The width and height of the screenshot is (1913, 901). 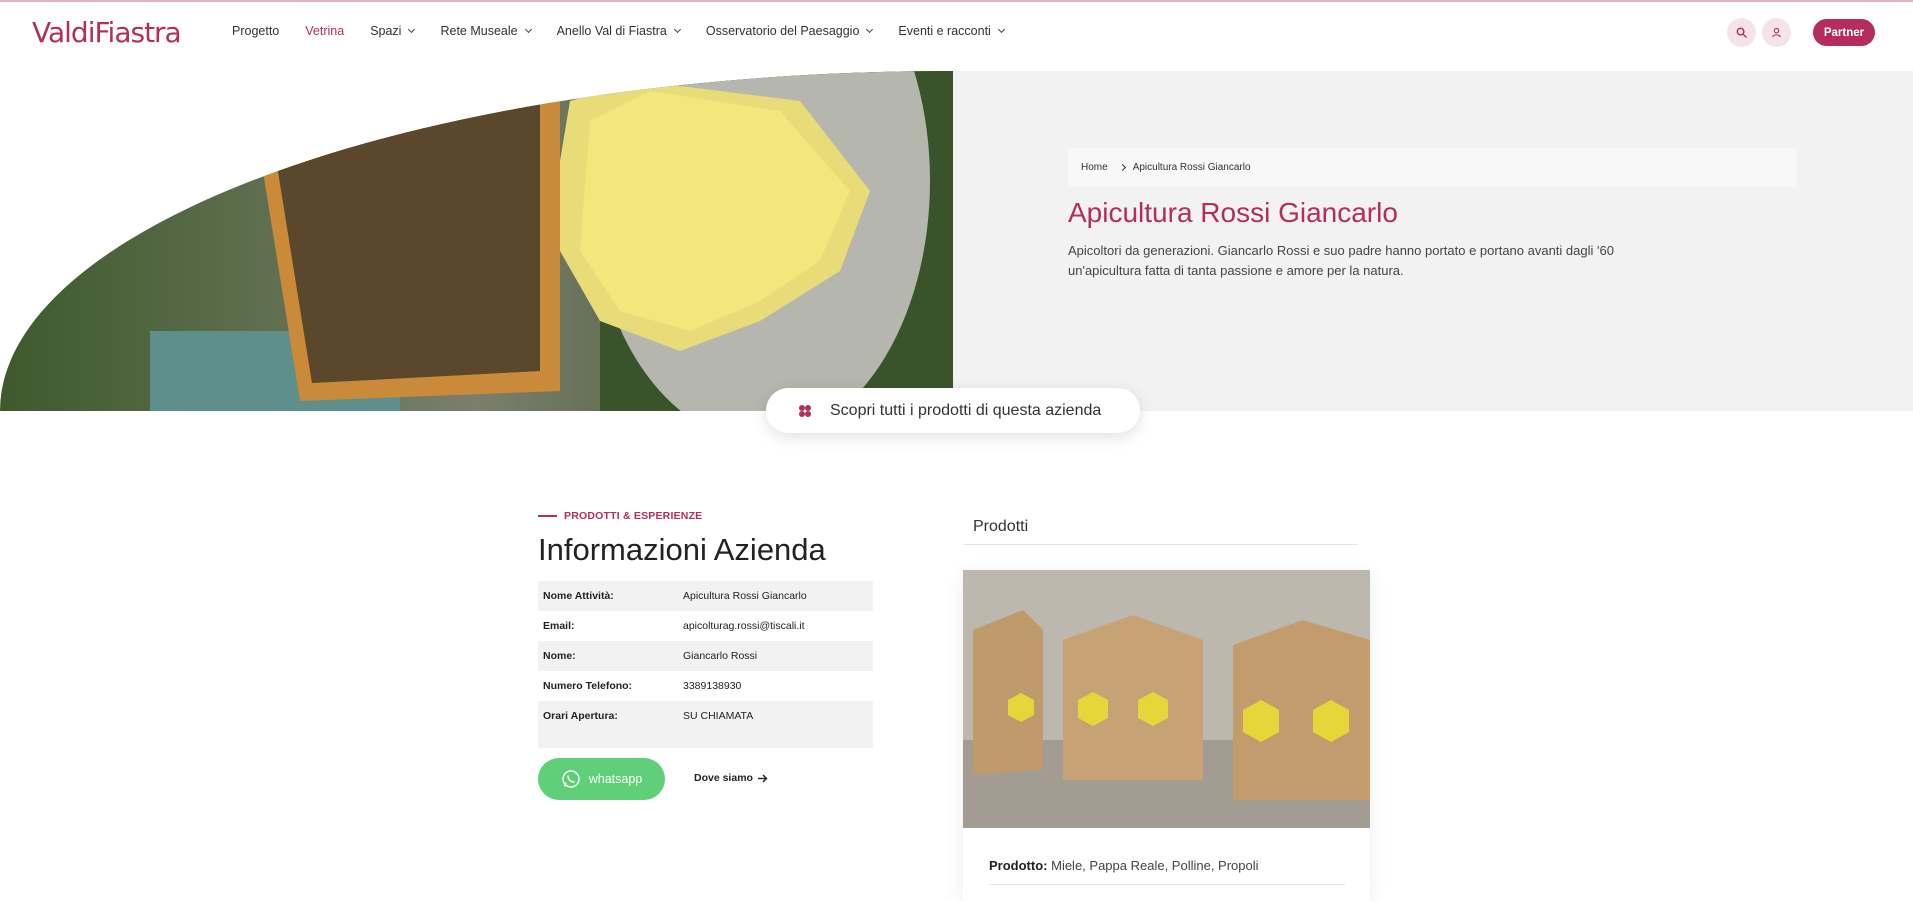 What do you see at coordinates (1191, 167) in the screenshot?
I see `breadcrumb-current: Apicultura Rossi Giancarlo` at bounding box center [1191, 167].